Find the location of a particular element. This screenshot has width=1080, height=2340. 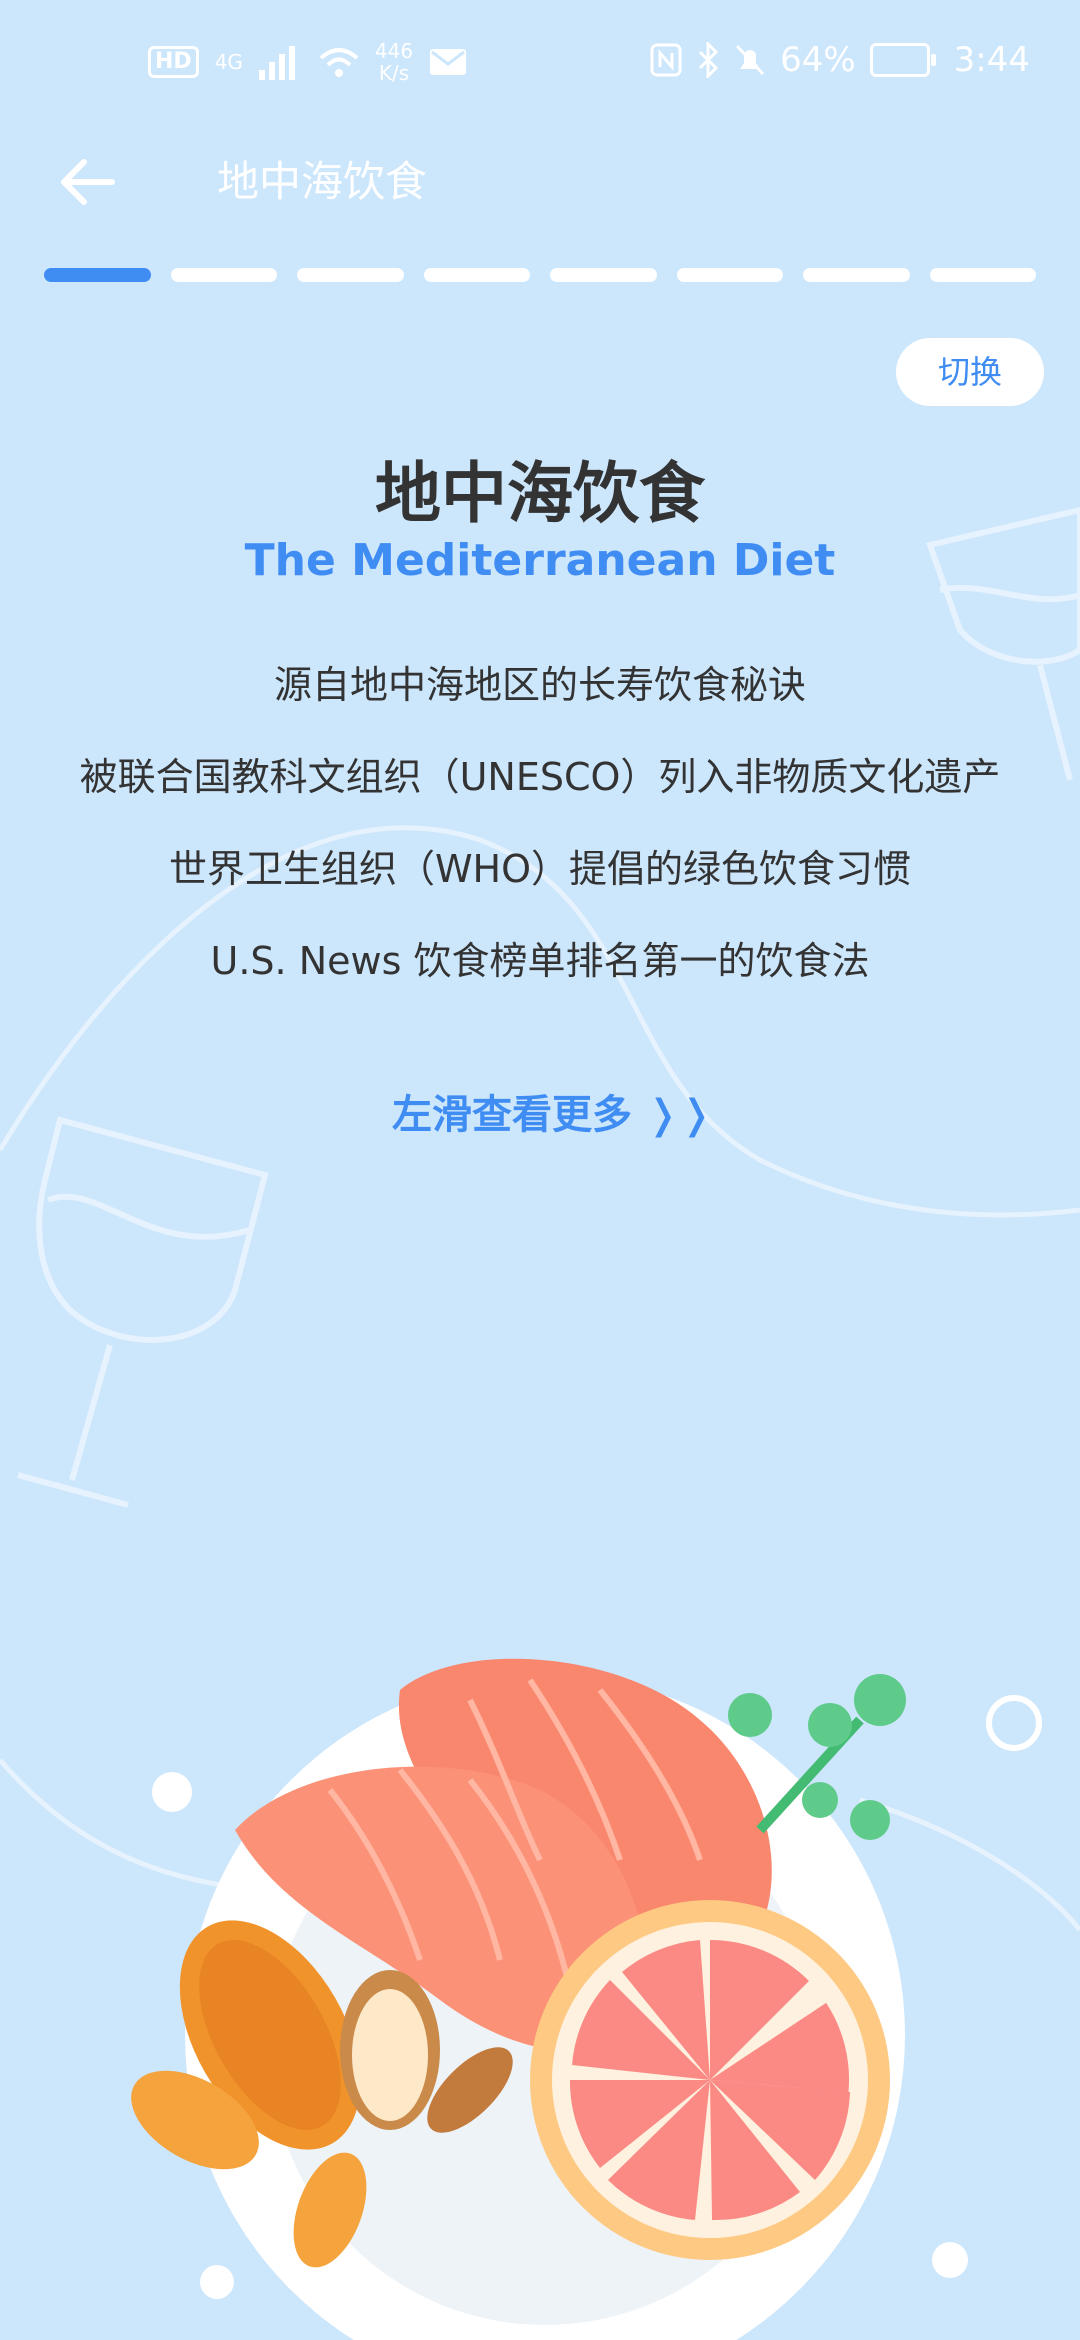

description-line: U.S. News 饮食榜单排名第一的饮食法 is located at coordinates (540, 961).